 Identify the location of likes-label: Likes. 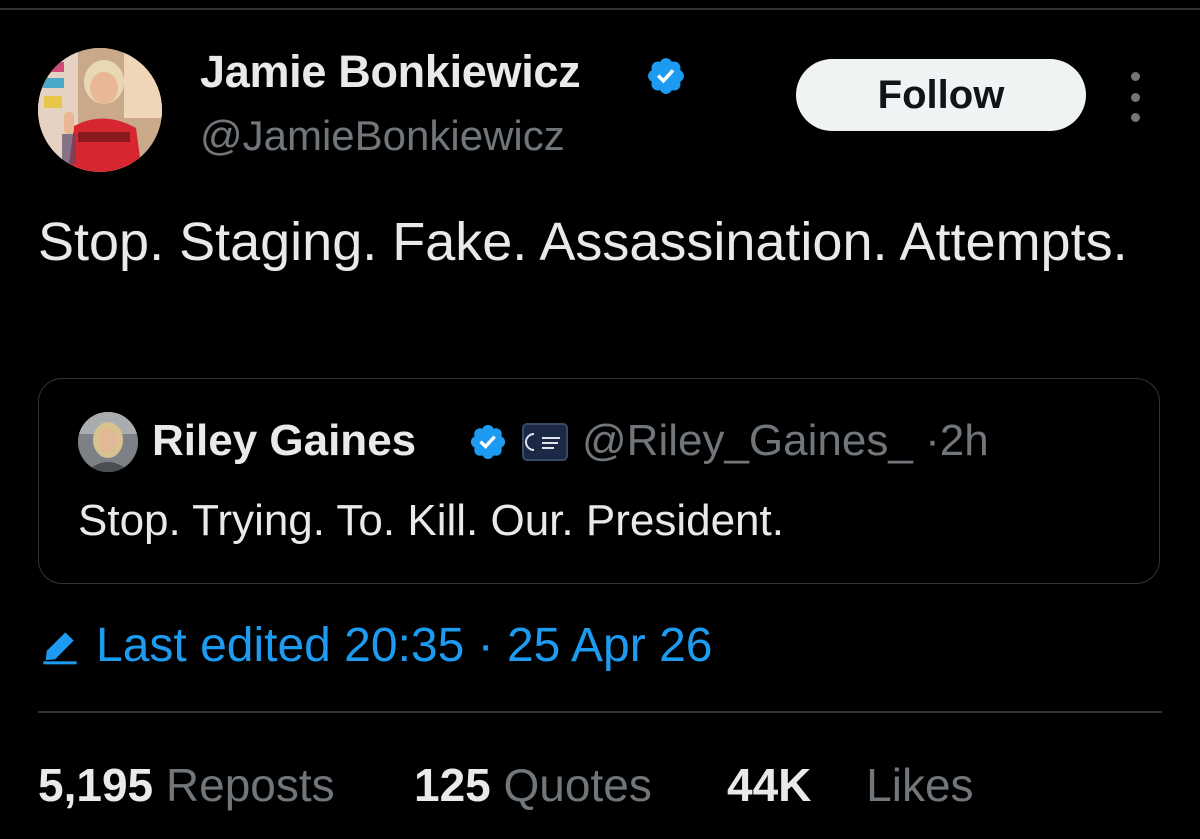
(920, 785).